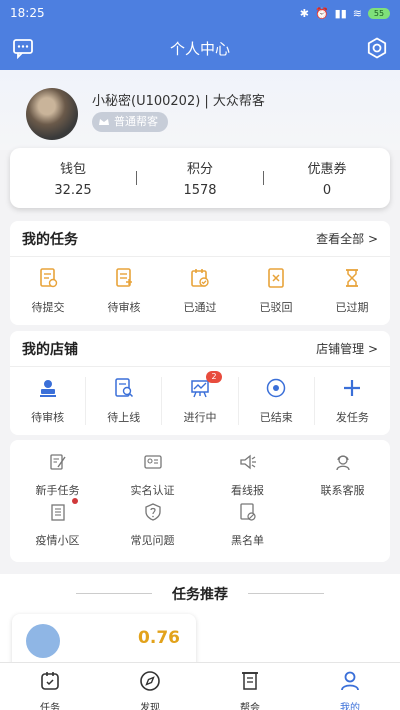 The width and height of the screenshot is (400, 710). What do you see at coordinates (152, 524) in the screenshot?
I see `tool-faq: 常见问题` at bounding box center [152, 524].